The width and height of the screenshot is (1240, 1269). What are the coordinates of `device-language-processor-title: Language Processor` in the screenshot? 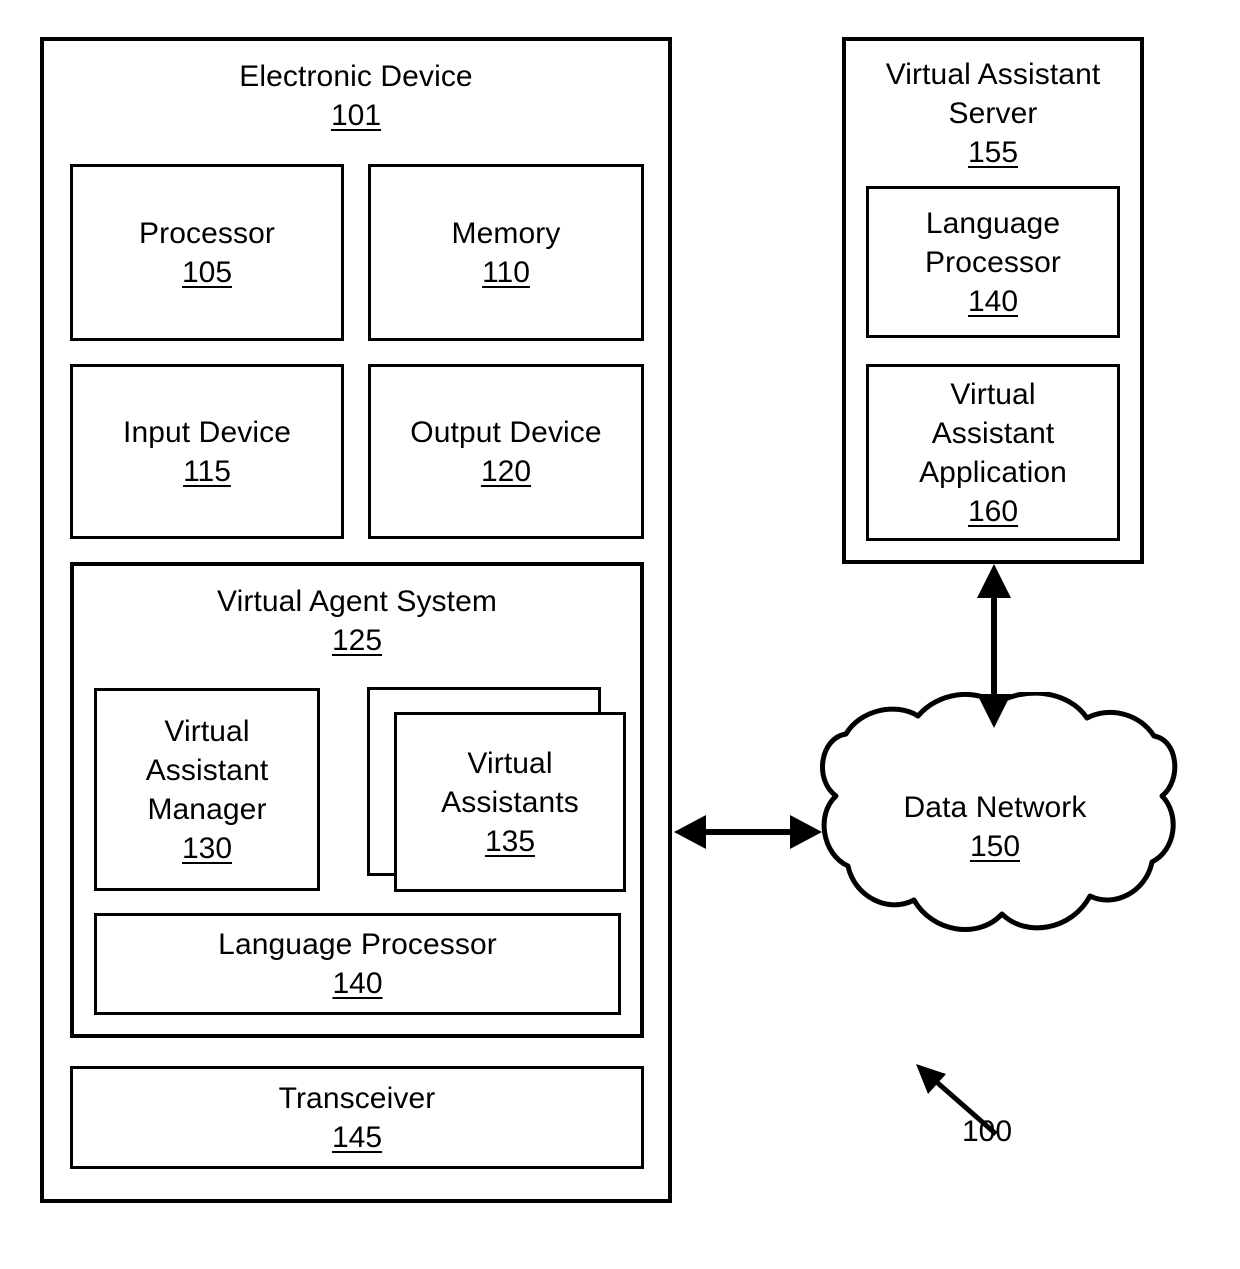 It's located at (357, 944).